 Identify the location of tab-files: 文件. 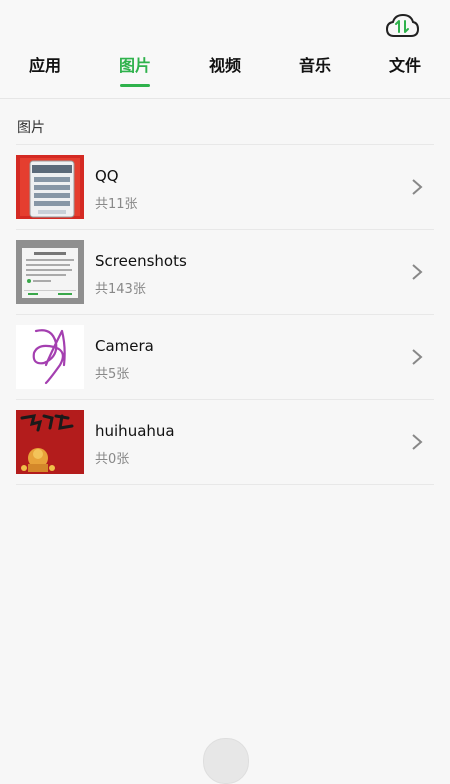
(405, 72).